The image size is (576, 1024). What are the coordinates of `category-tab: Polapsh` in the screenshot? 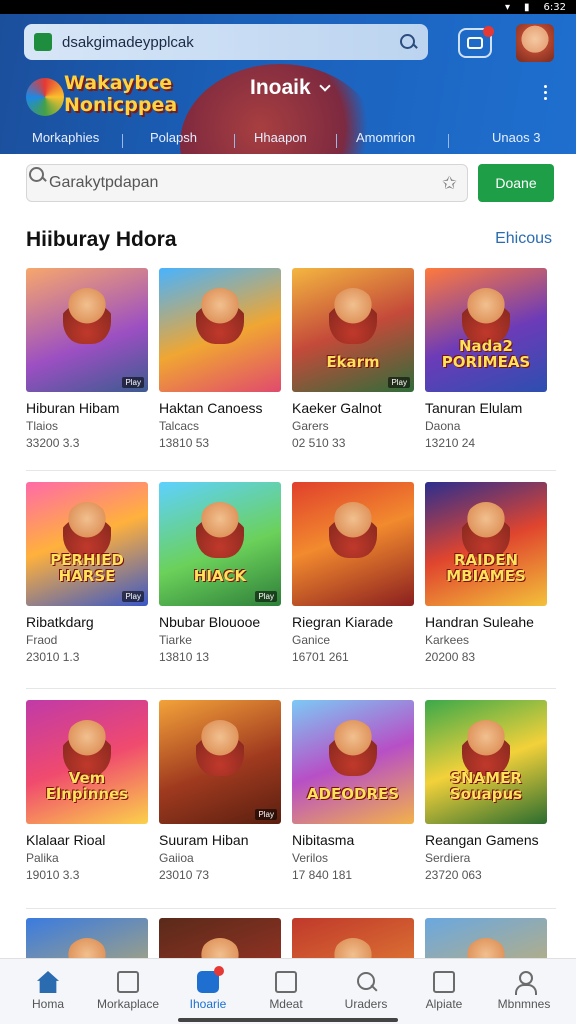 It's located at (173, 137).